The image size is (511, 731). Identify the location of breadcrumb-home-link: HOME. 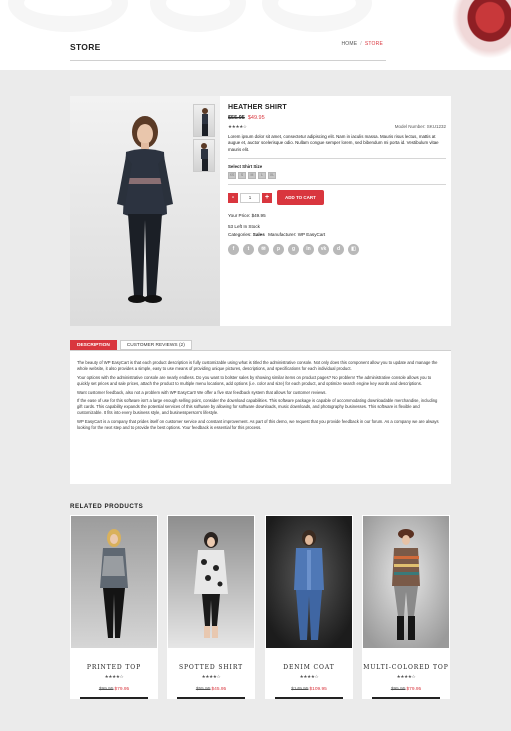
(349, 44).